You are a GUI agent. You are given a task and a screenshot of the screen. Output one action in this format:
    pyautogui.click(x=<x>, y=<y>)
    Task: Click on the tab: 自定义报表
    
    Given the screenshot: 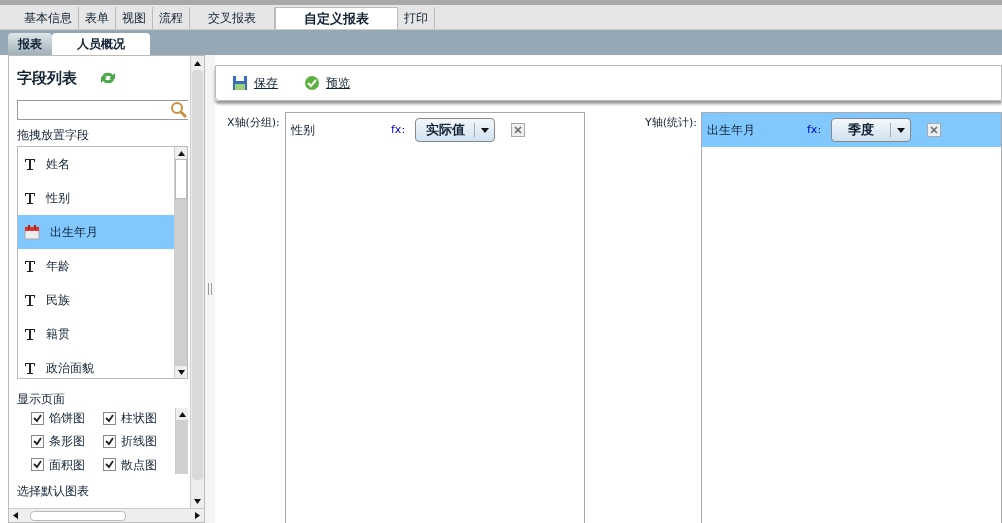 What is the action you would take?
    pyautogui.click(x=336, y=18)
    